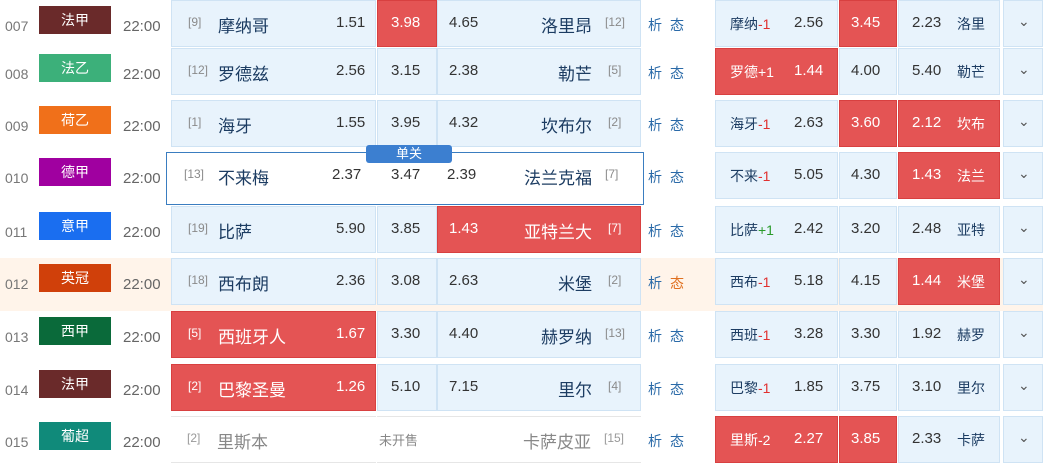 The width and height of the screenshot is (1043, 466). I want to click on home-team: 里斯本, so click(242, 442).